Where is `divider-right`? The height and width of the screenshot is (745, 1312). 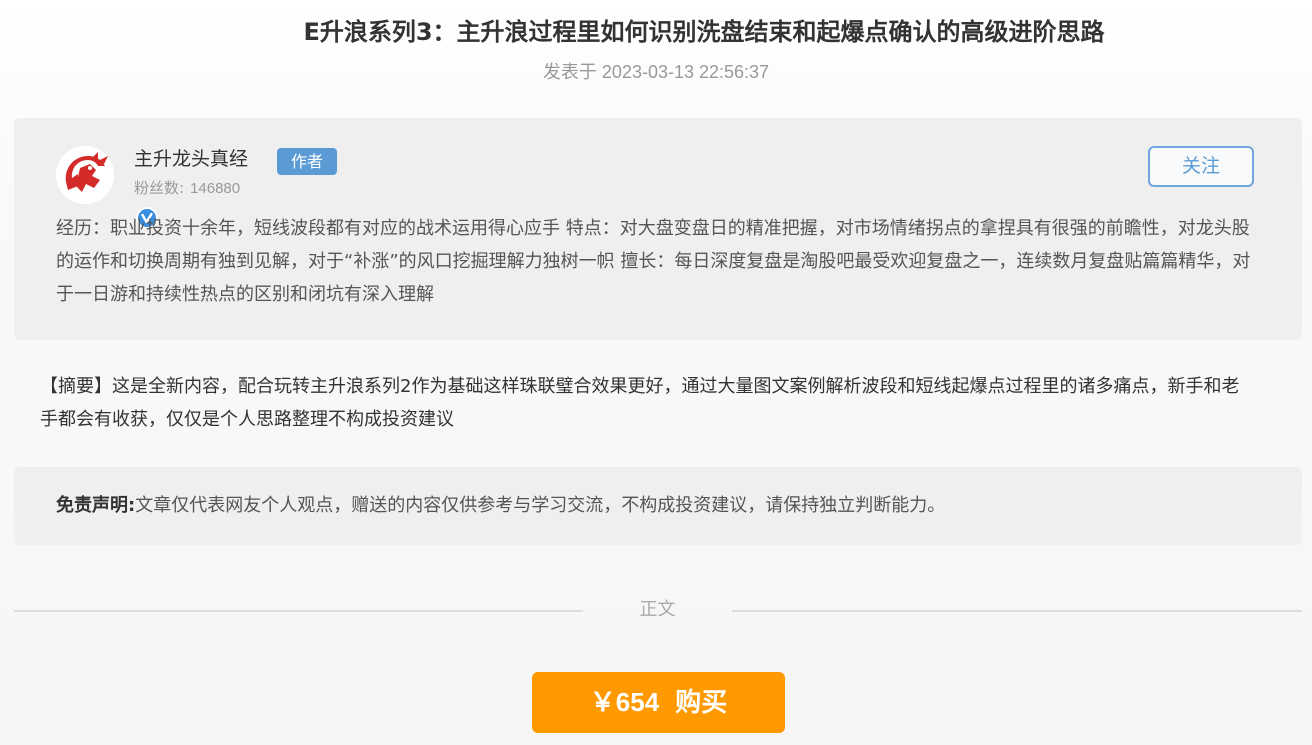 divider-right is located at coordinates (1017, 611).